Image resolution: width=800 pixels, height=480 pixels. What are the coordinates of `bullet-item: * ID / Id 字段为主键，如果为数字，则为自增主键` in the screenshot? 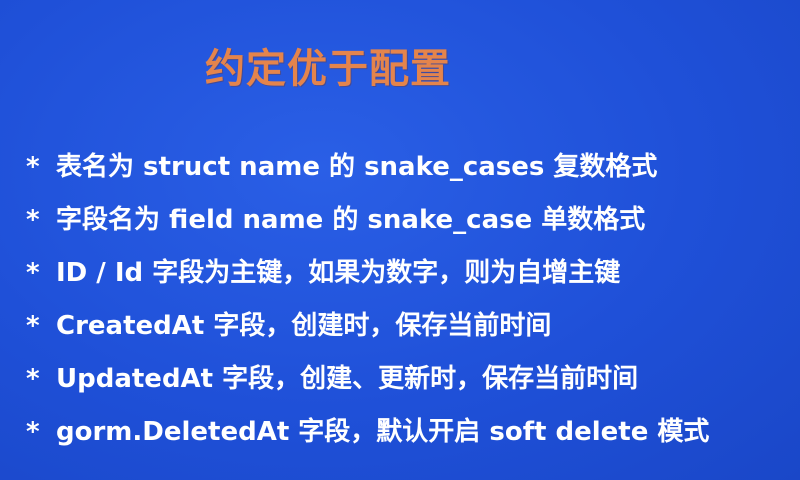 It's located at (367, 278).